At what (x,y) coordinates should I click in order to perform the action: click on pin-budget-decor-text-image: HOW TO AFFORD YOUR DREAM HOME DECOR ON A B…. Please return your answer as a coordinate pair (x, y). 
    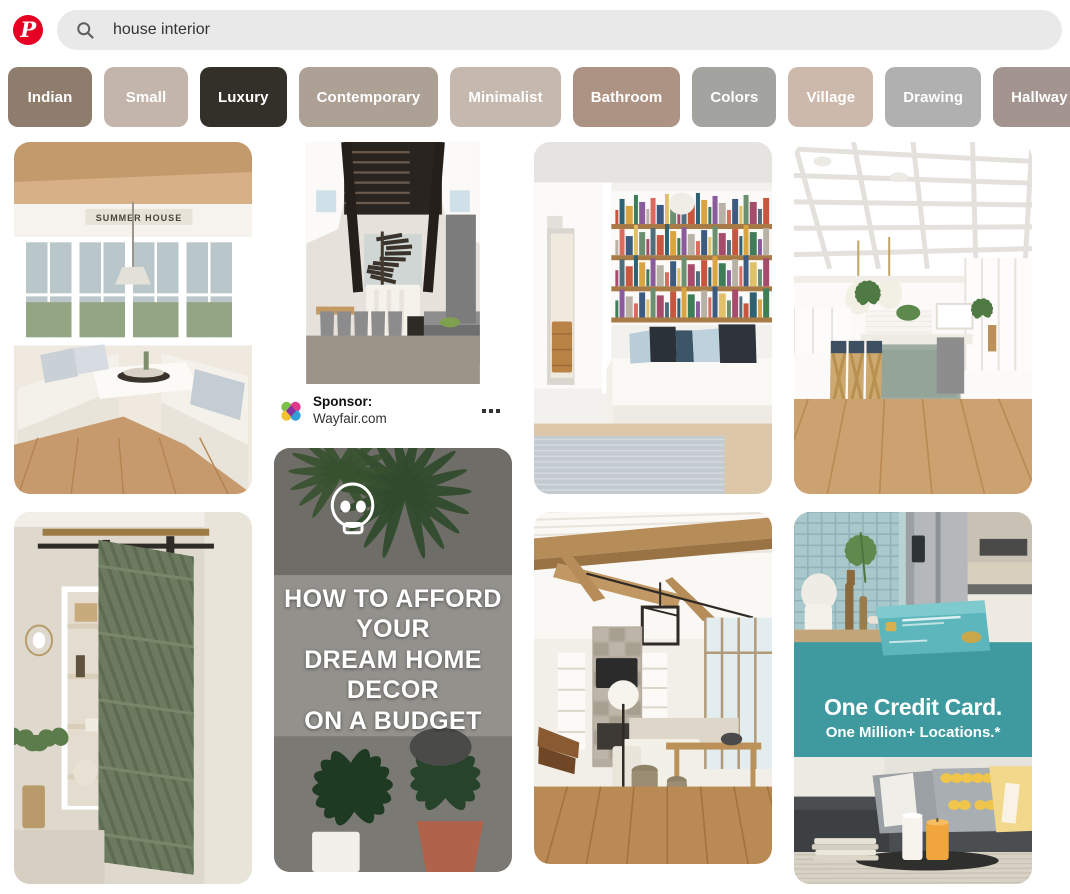
    Looking at the image, I should click on (393, 659).